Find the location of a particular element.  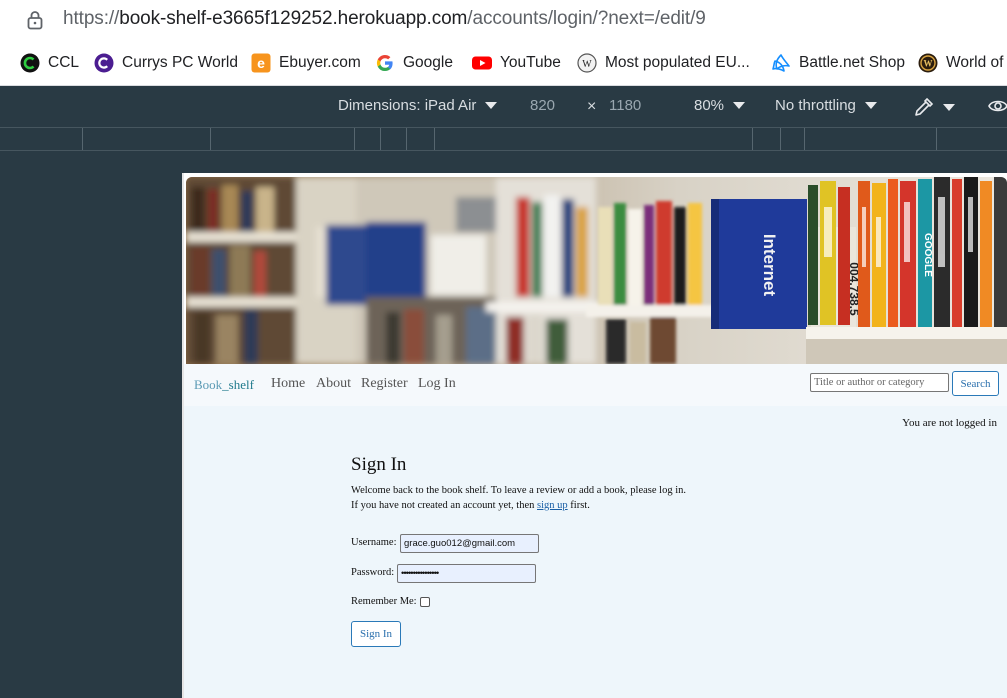

page-title: Sign In is located at coordinates (379, 464).